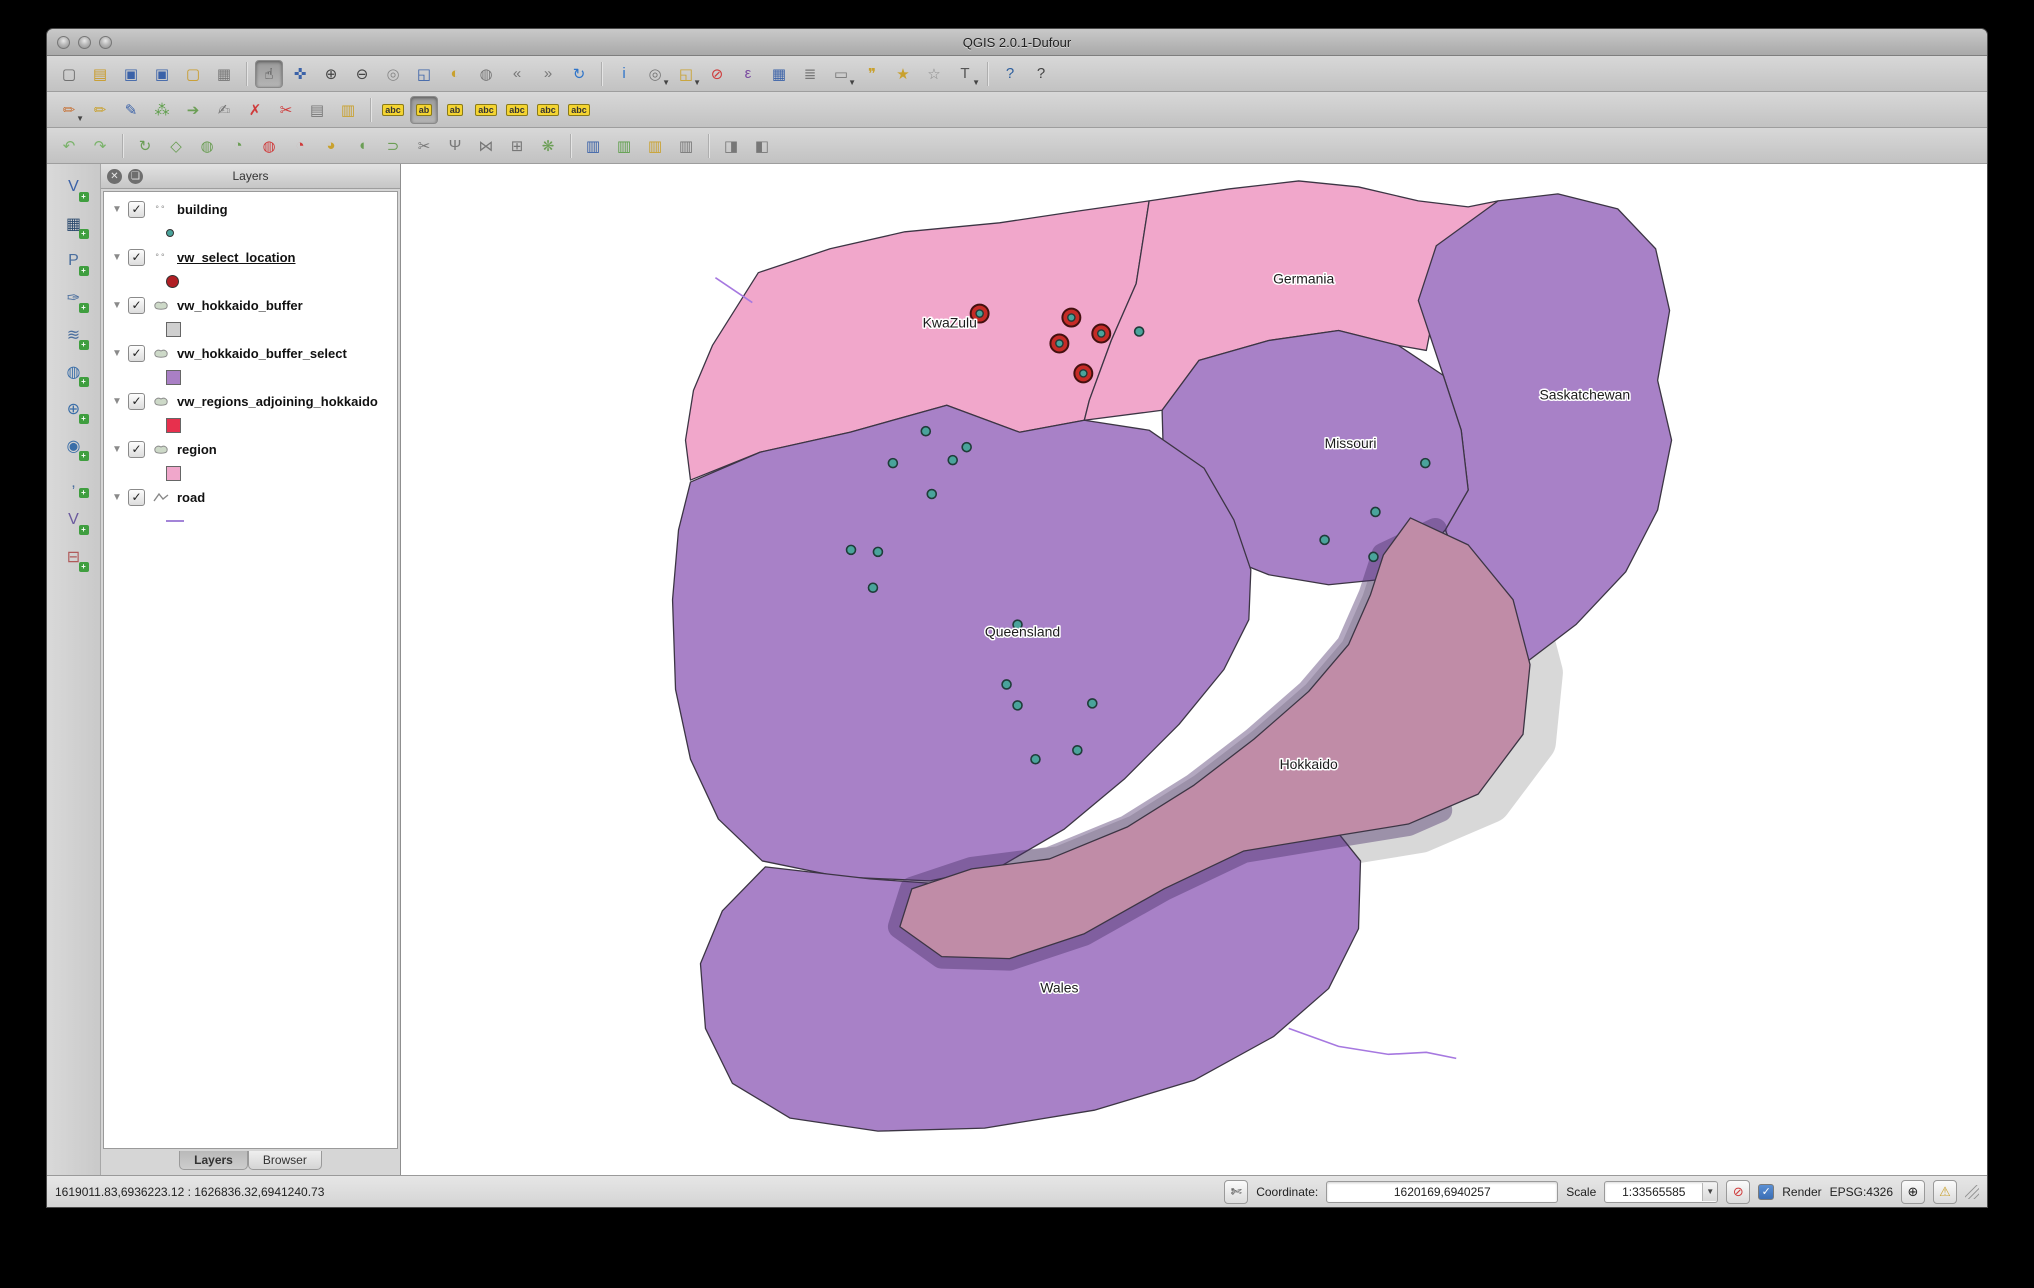 This screenshot has height=1288, width=2034. I want to click on delete-selected-icon: ✗, so click(255, 110).